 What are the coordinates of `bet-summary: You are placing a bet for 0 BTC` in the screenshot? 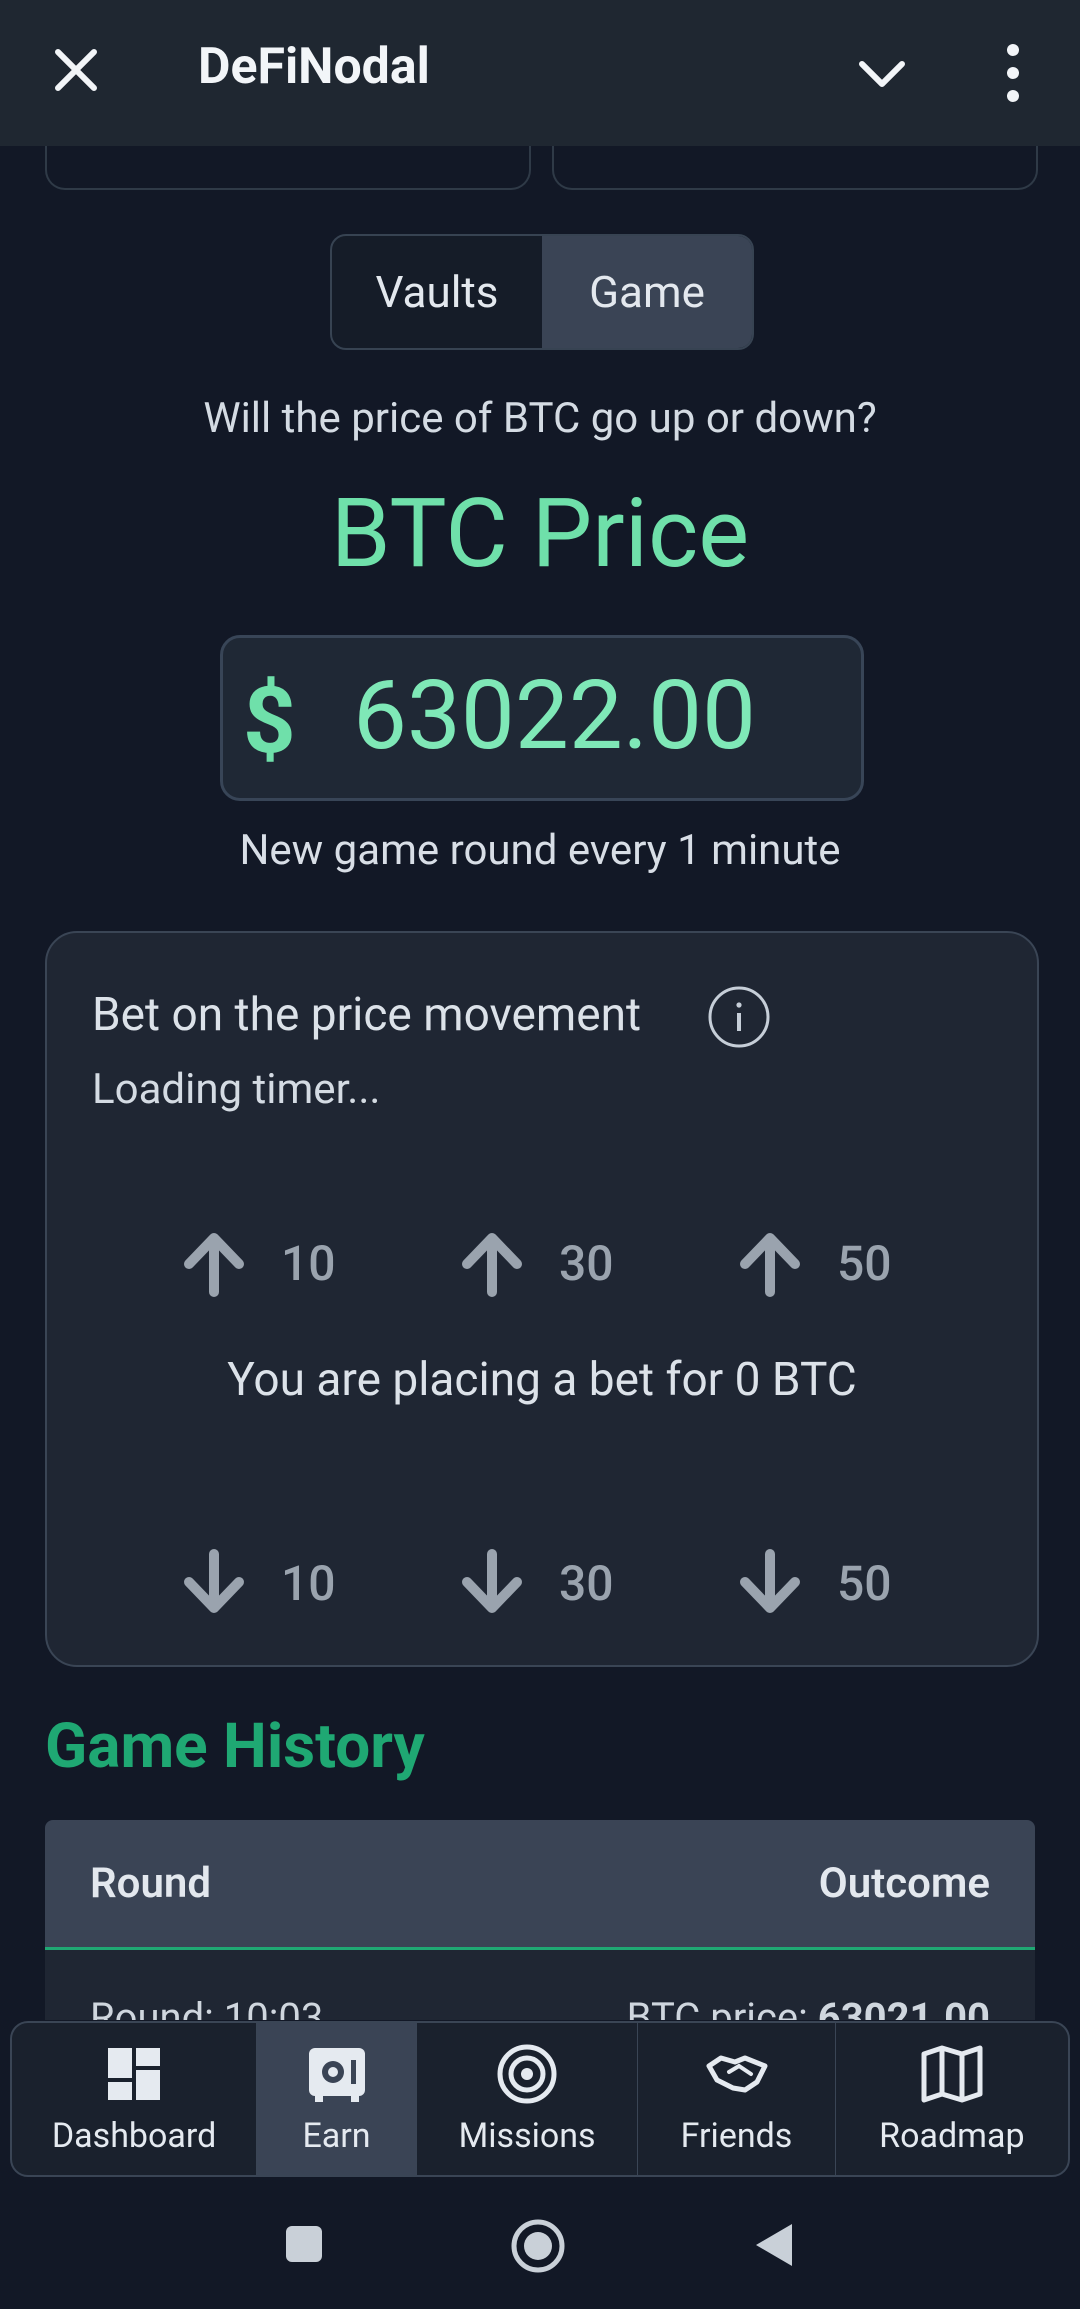 It's located at (542, 1380).